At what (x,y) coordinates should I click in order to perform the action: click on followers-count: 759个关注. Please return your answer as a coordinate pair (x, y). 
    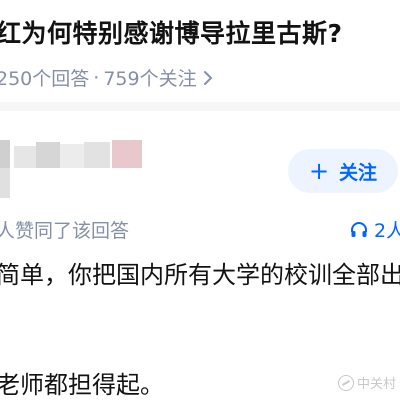
    Looking at the image, I should click on (150, 79).